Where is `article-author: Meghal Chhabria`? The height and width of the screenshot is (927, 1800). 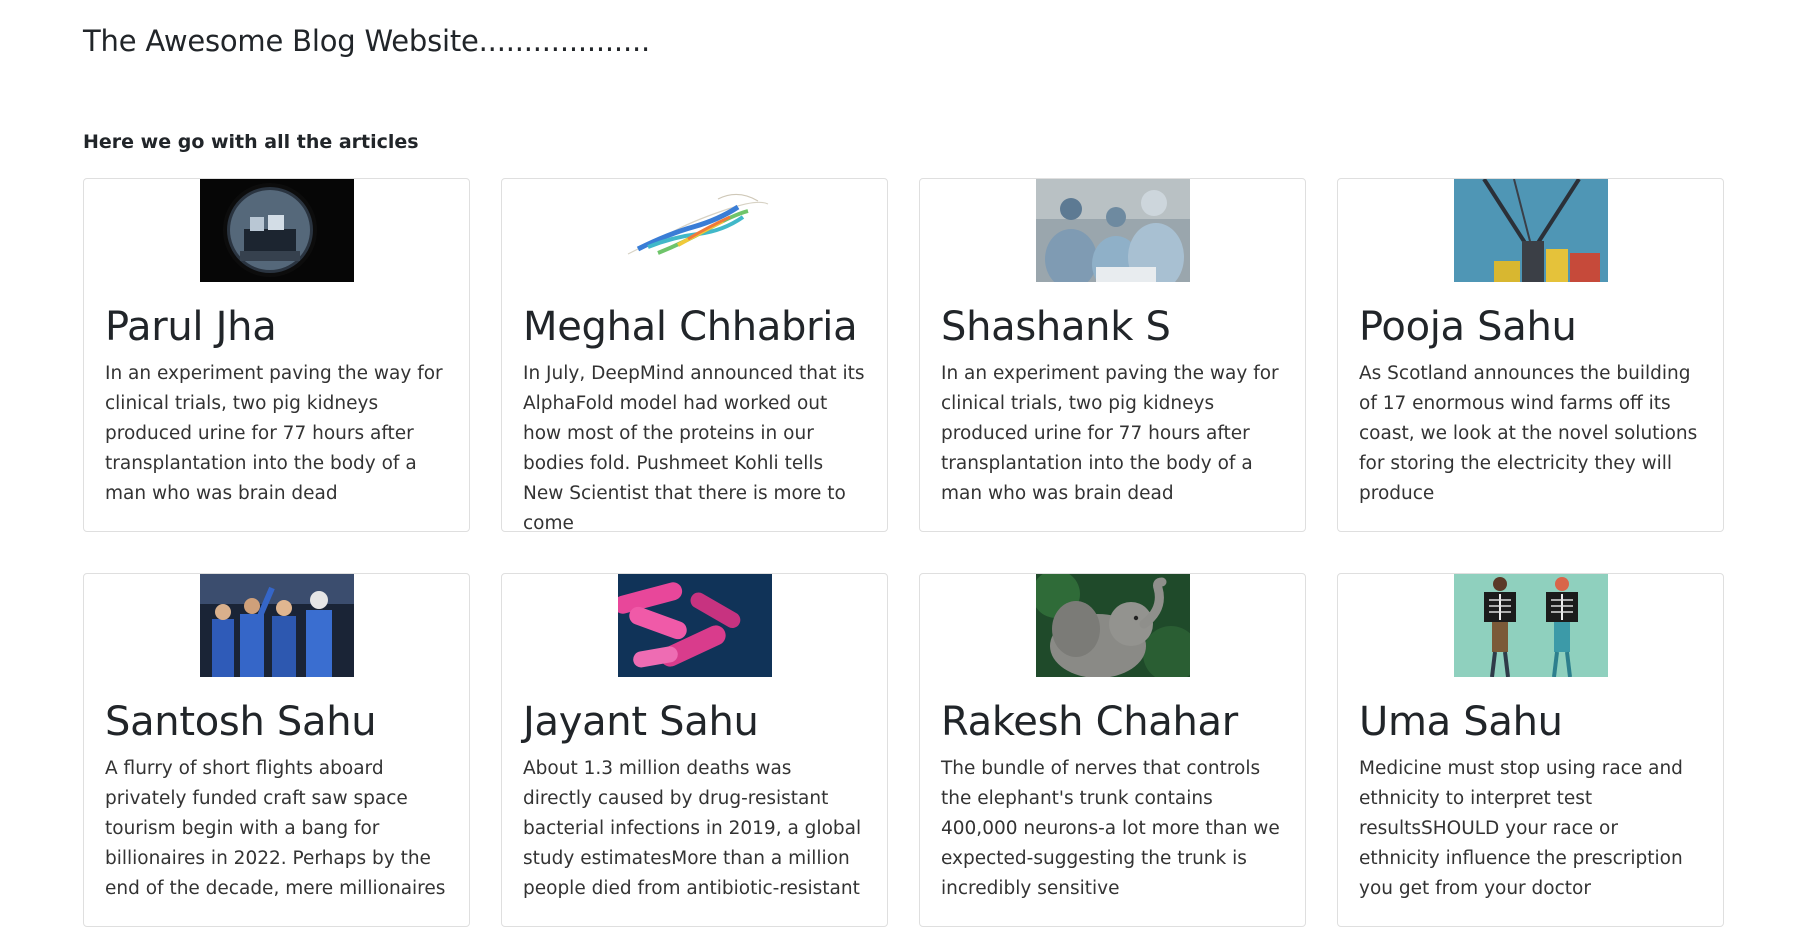
article-author: Meghal Chhabria is located at coordinates (694, 327).